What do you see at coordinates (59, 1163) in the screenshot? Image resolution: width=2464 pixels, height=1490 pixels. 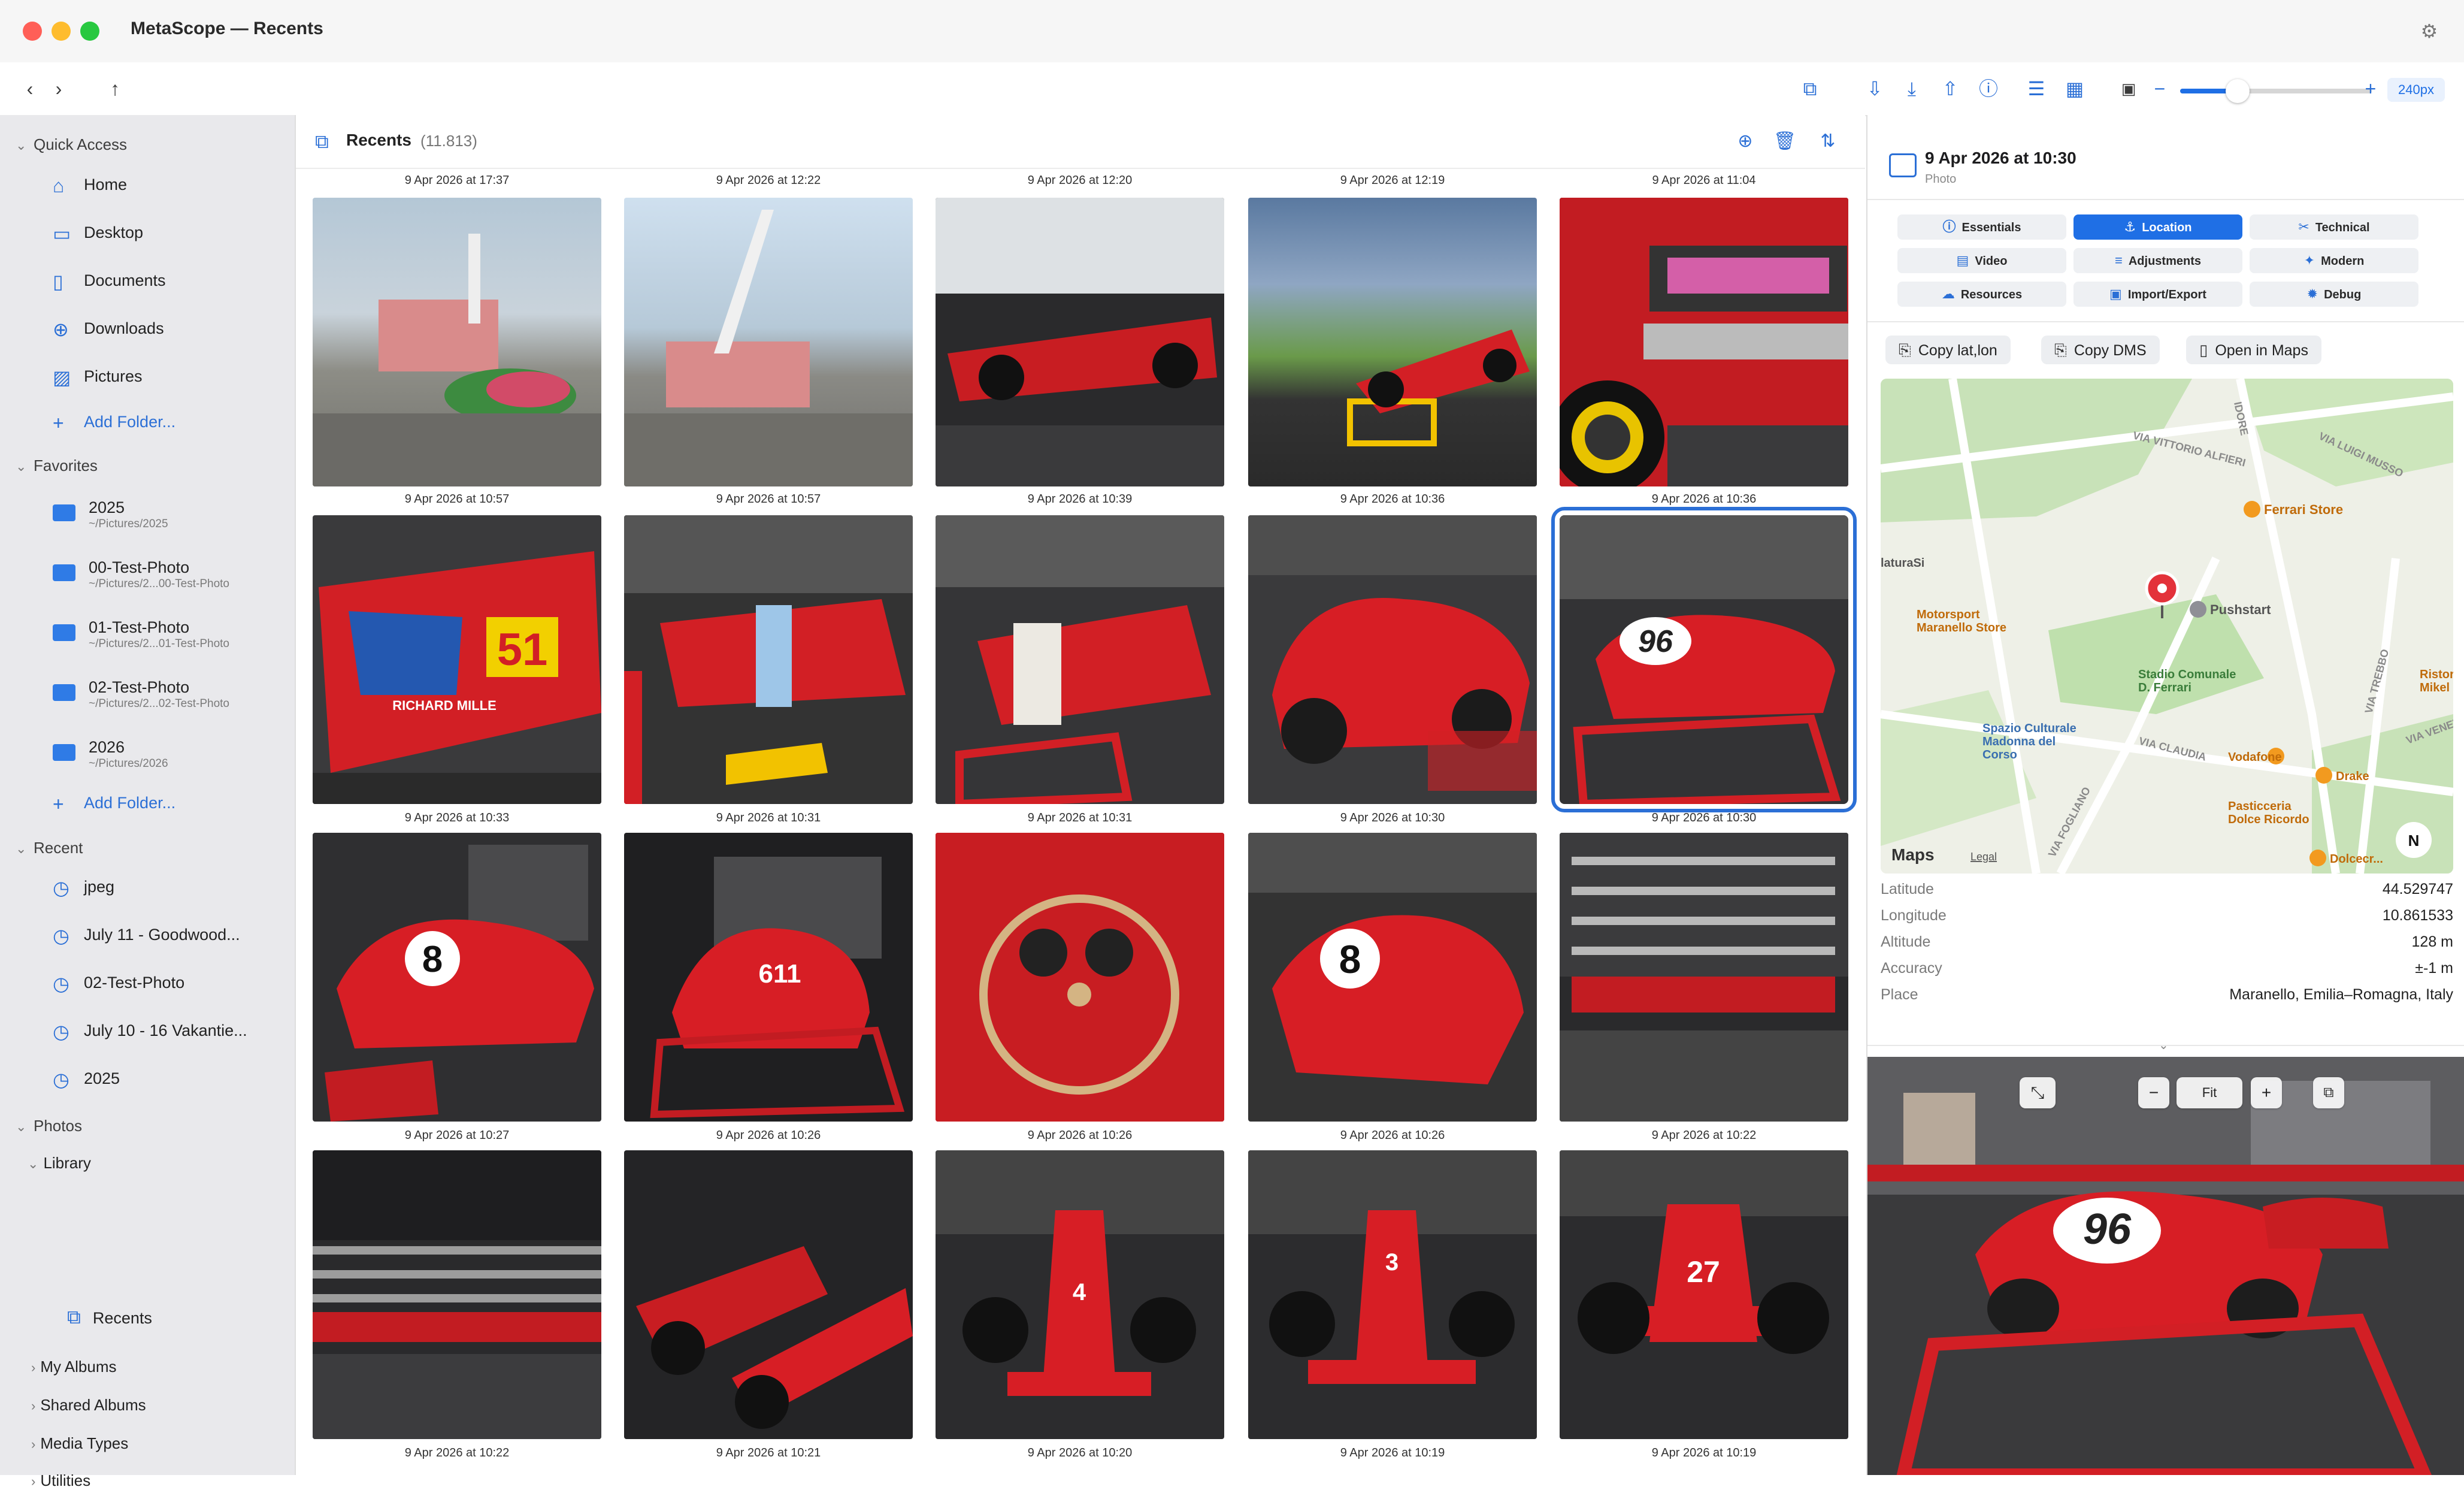 I see `library-group: ⌄ Library` at bounding box center [59, 1163].